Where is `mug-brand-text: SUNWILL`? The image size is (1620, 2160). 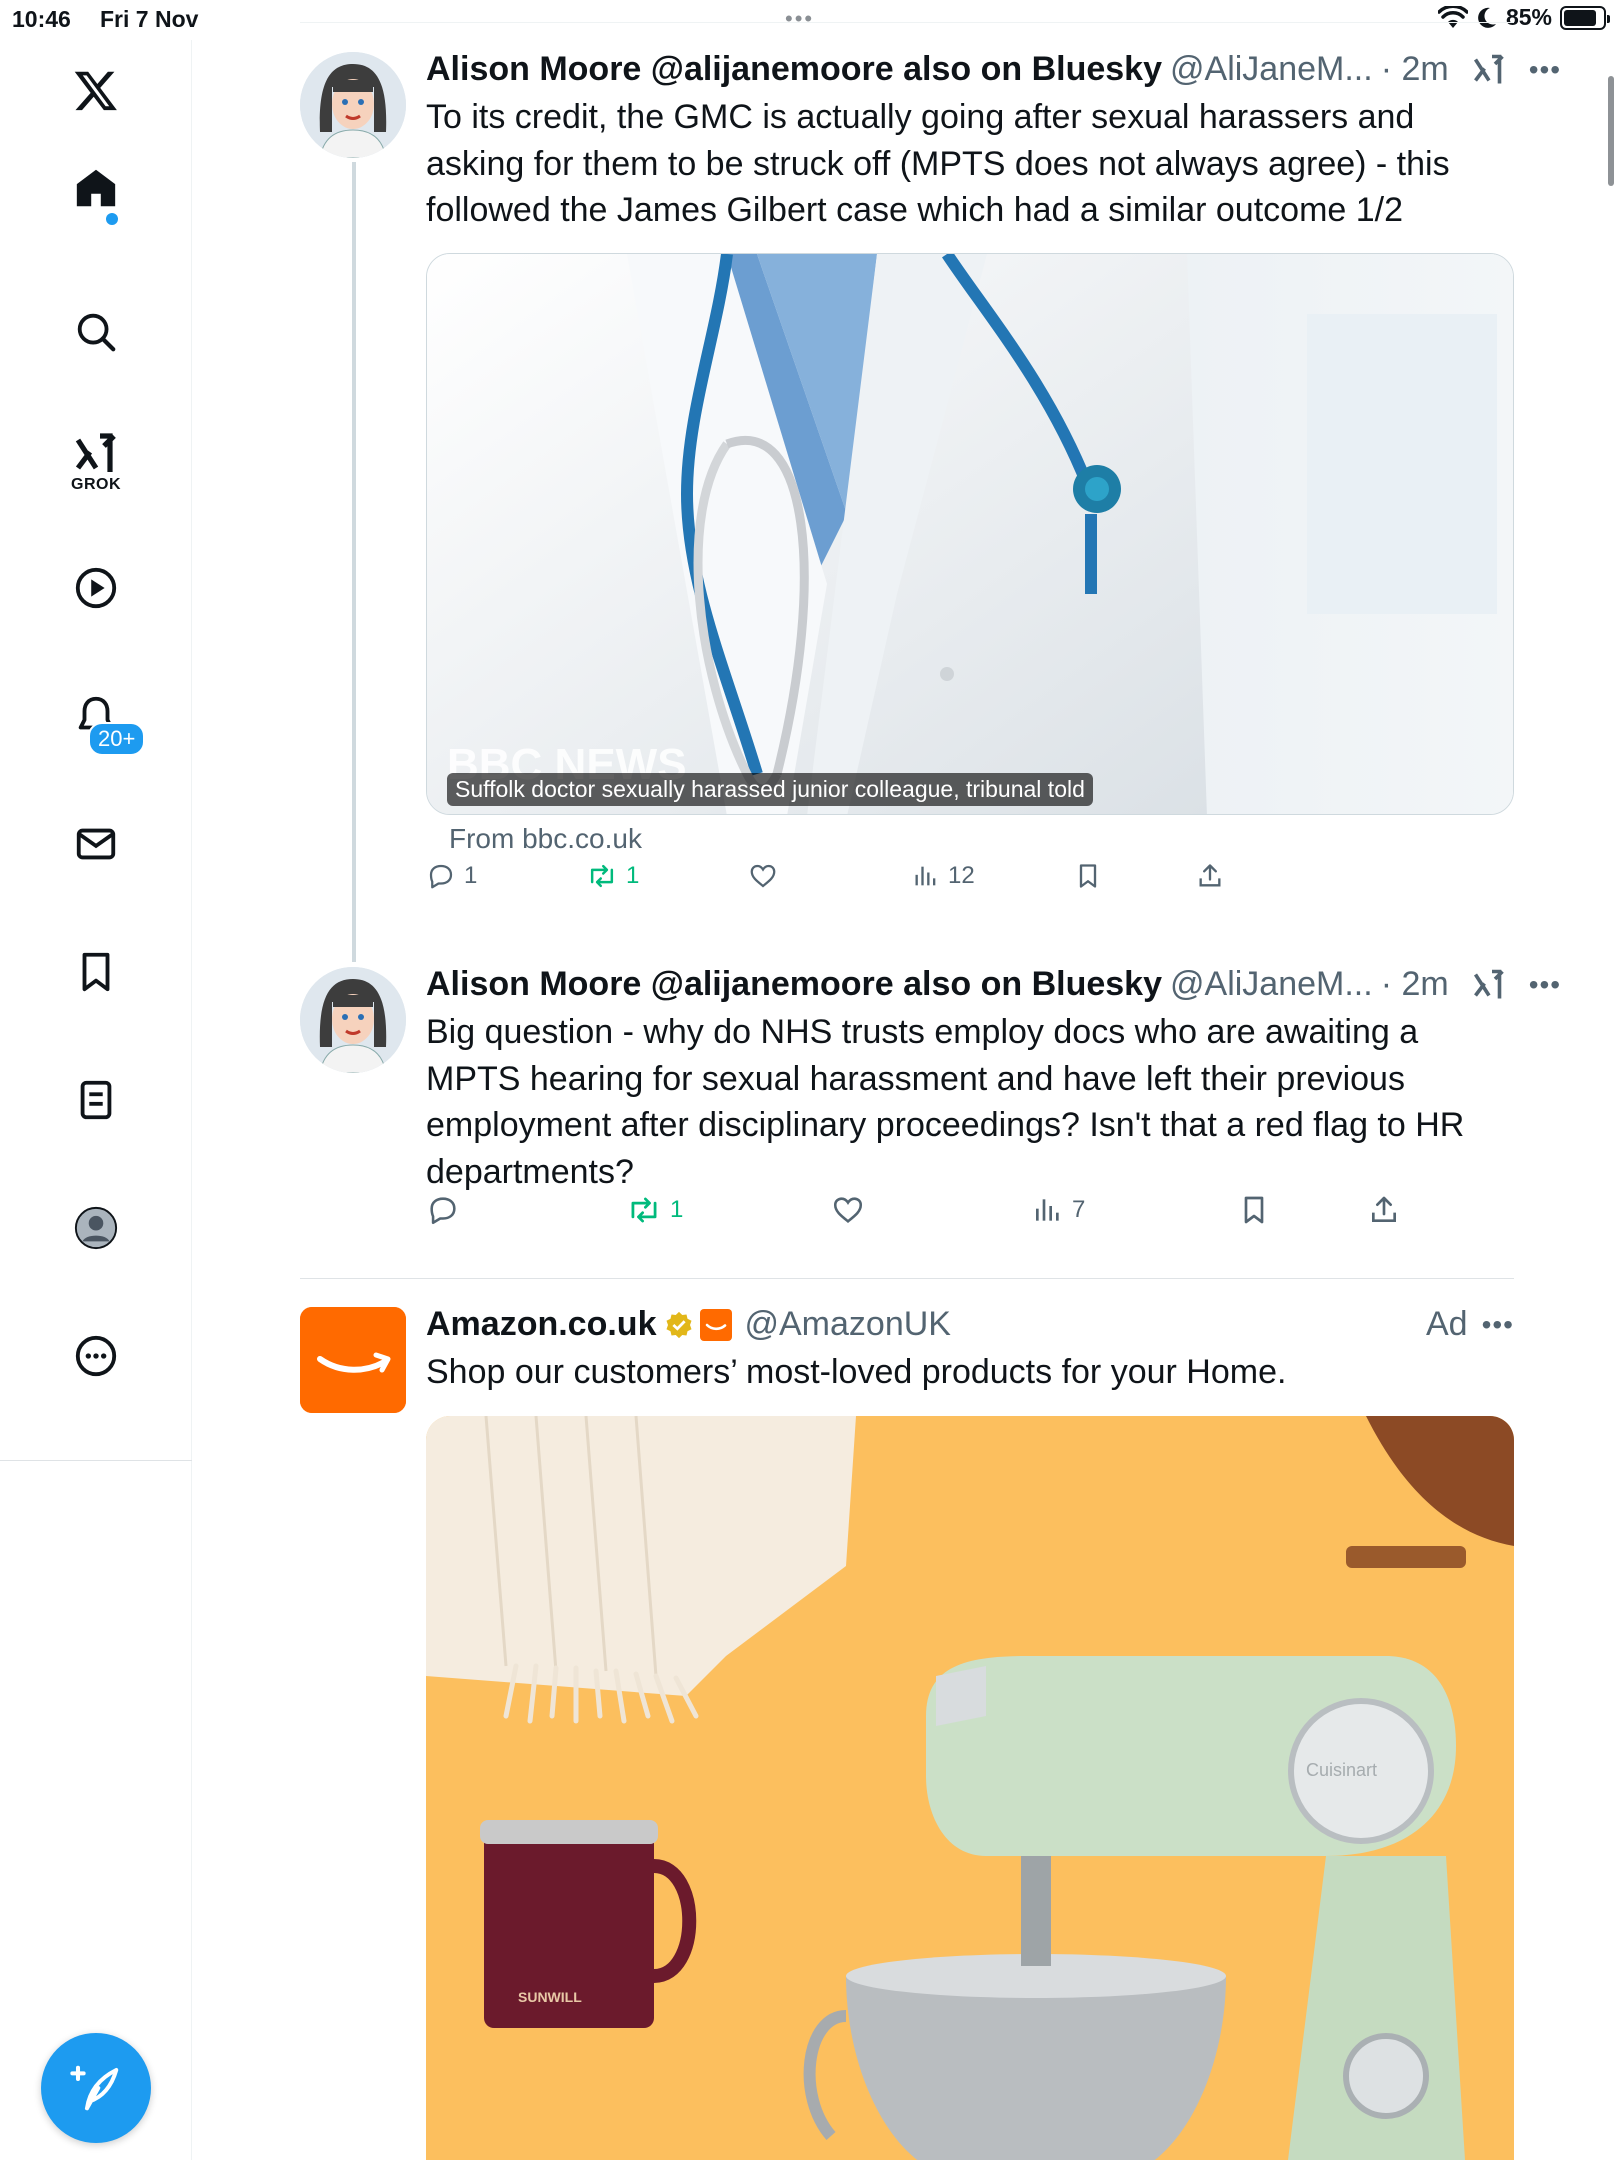
mug-brand-text: SUNWILL is located at coordinates (550, 1997).